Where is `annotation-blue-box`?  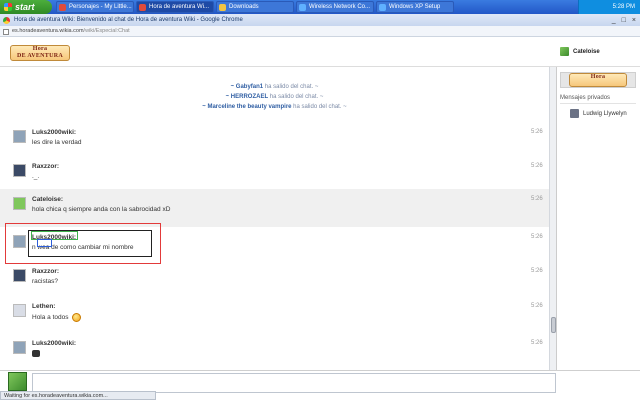
annotation-blue-box is located at coordinates (44, 243).